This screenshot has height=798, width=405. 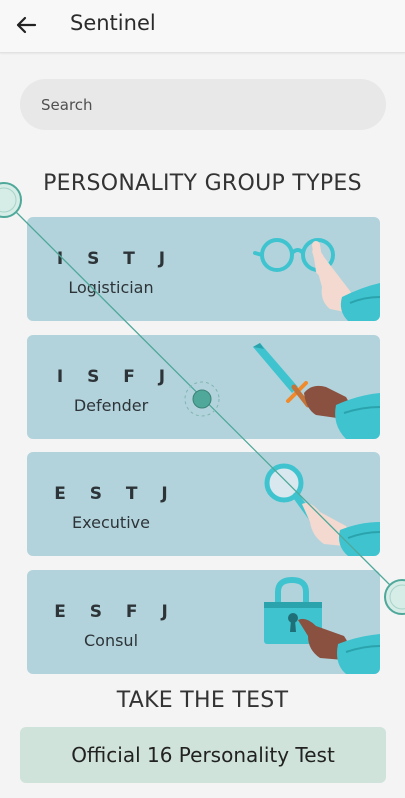 I want to click on card-executive: E S T J Executive, so click(x=203, y=504).